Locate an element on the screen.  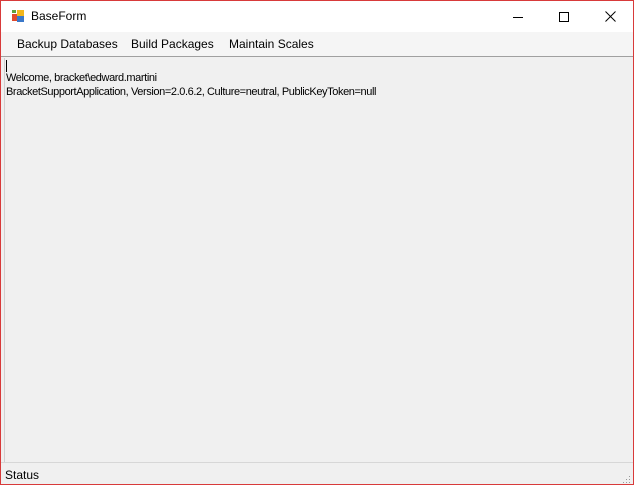
window-title: BaseForm is located at coordinates (59, 16).